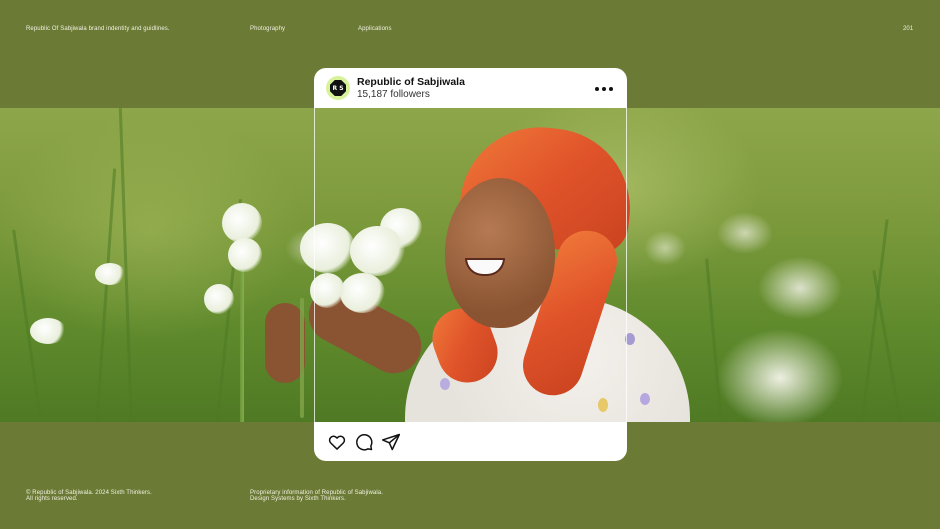 The width and height of the screenshot is (940, 529). I want to click on comment-icon, so click(364, 442).